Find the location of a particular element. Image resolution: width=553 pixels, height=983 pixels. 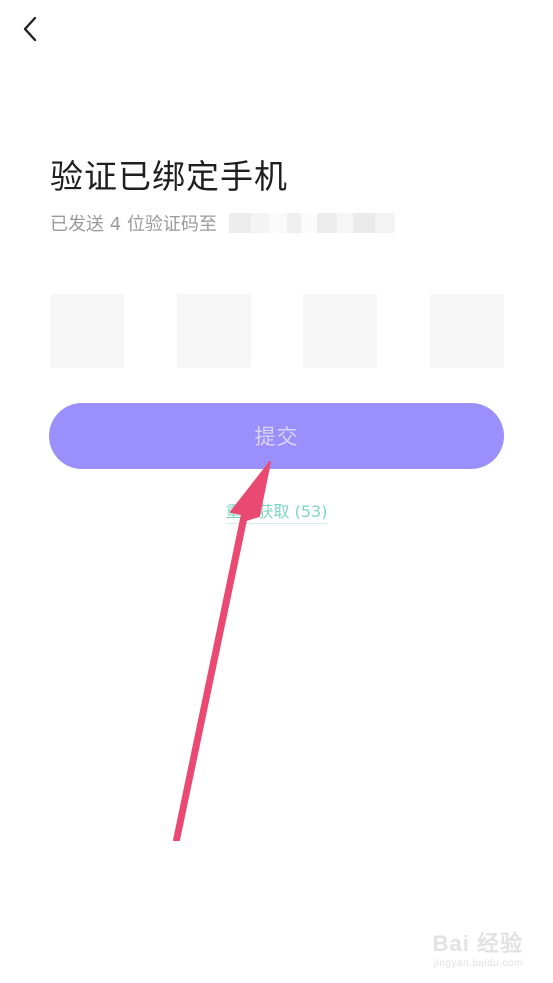

back-button is located at coordinates (31, 29).